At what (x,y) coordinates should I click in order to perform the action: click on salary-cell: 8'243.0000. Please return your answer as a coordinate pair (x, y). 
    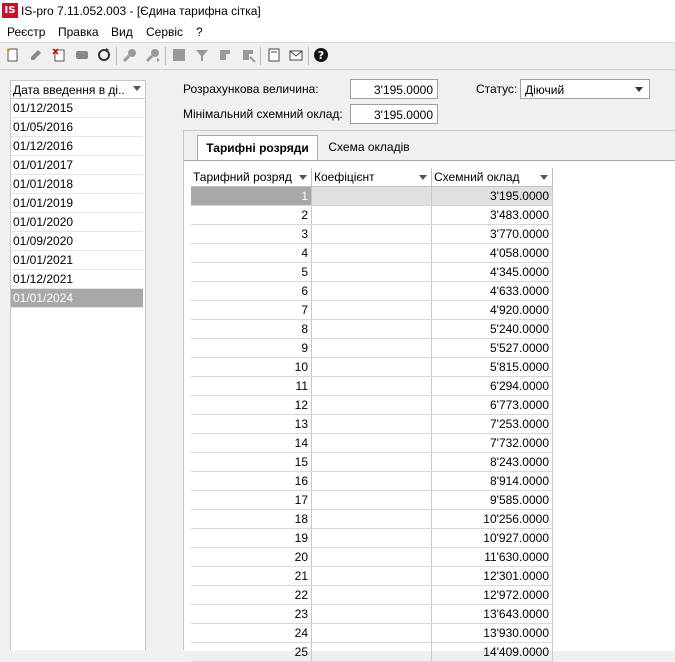
    Looking at the image, I should click on (492, 462).